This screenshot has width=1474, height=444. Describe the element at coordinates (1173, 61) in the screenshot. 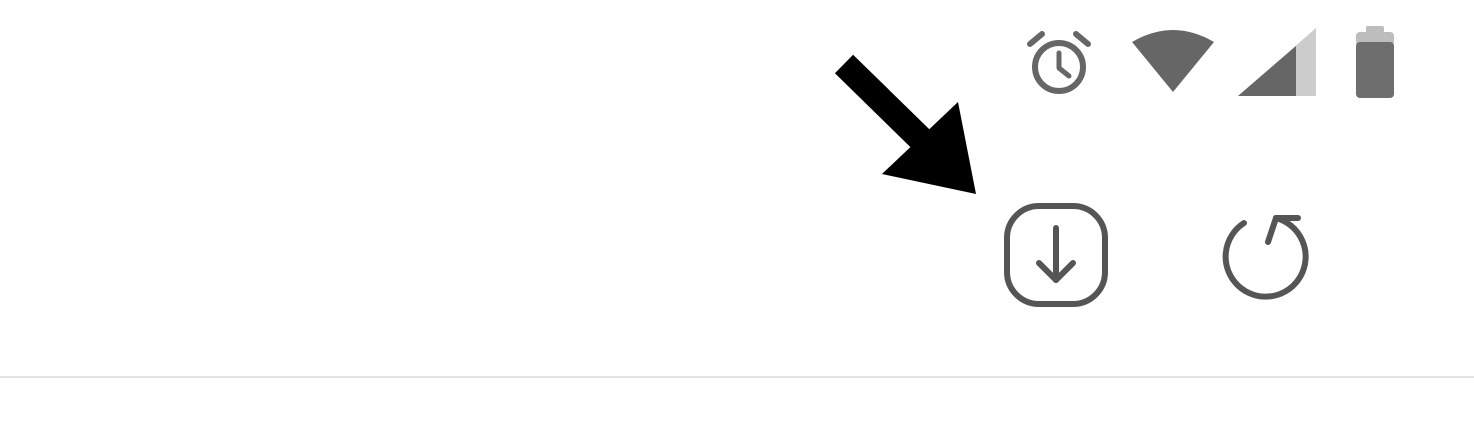

I see `wifi-icon` at that location.